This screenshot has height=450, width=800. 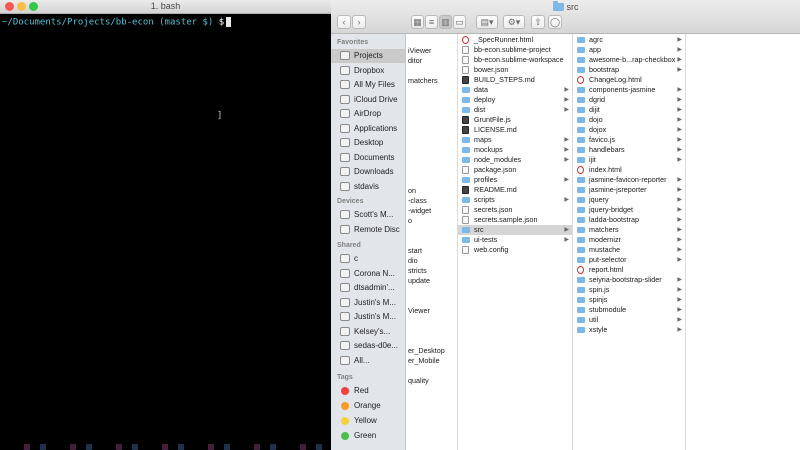 What do you see at coordinates (431, 201) in the screenshot?
I see `file-row: -class` at bounding box center [431, 201].